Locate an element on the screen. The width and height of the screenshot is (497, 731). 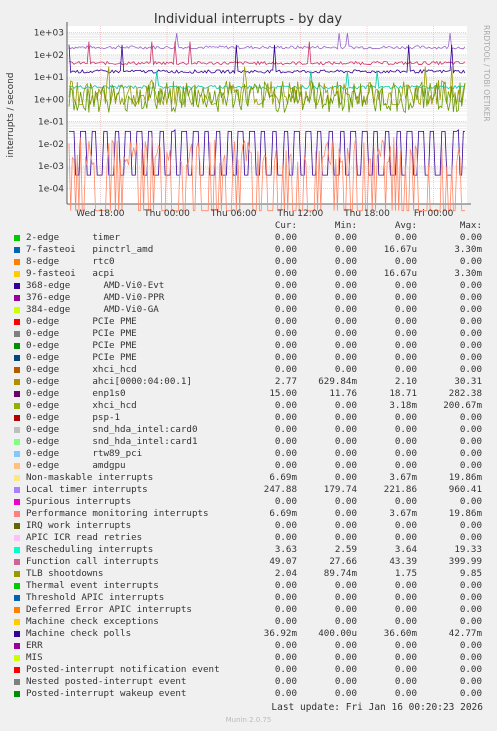
y-tick-label: 1e+03 is located at coordinates (49, 34).